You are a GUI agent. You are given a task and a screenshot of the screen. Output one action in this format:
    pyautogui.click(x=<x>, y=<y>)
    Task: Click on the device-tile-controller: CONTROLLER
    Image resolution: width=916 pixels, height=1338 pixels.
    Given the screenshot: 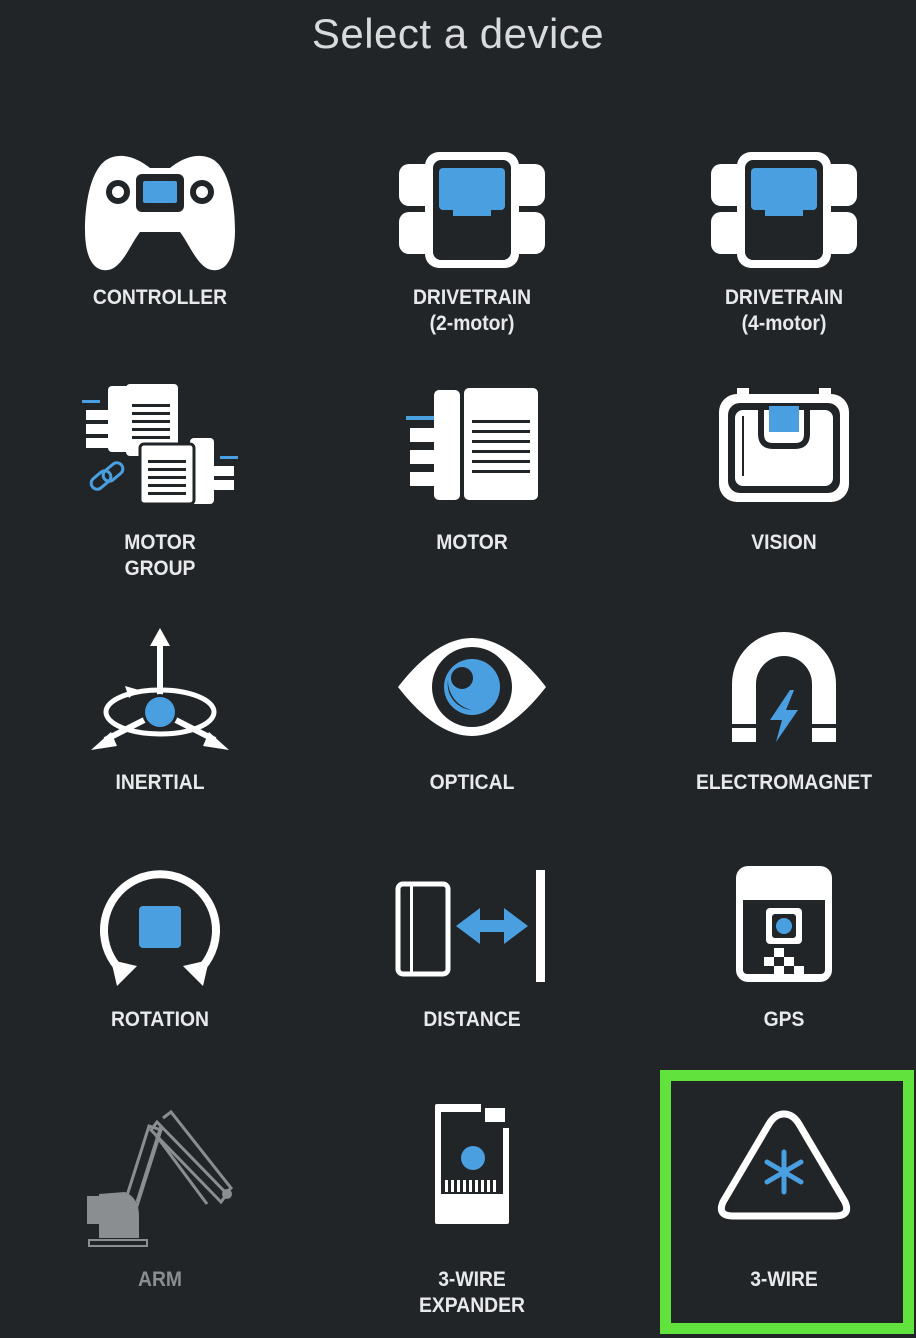 What is the action you would take?
    pyautogui.click(x=160, y=240)
    